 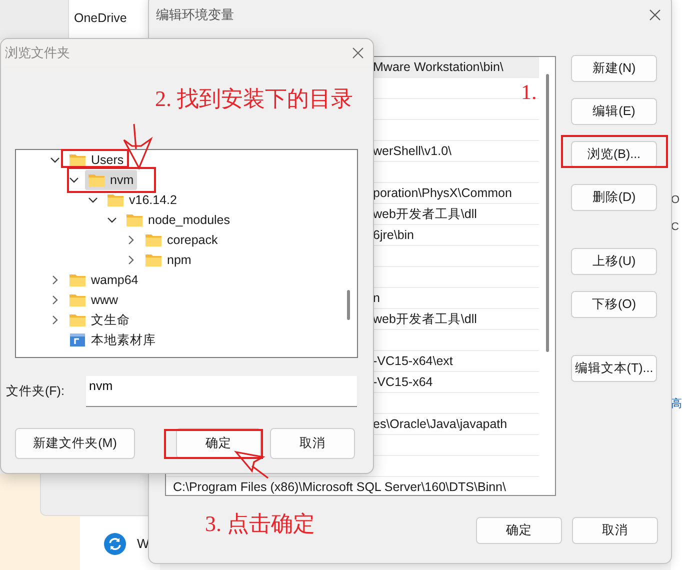 I want to click on tree-item: node_modules, so click(x=178, y=220).